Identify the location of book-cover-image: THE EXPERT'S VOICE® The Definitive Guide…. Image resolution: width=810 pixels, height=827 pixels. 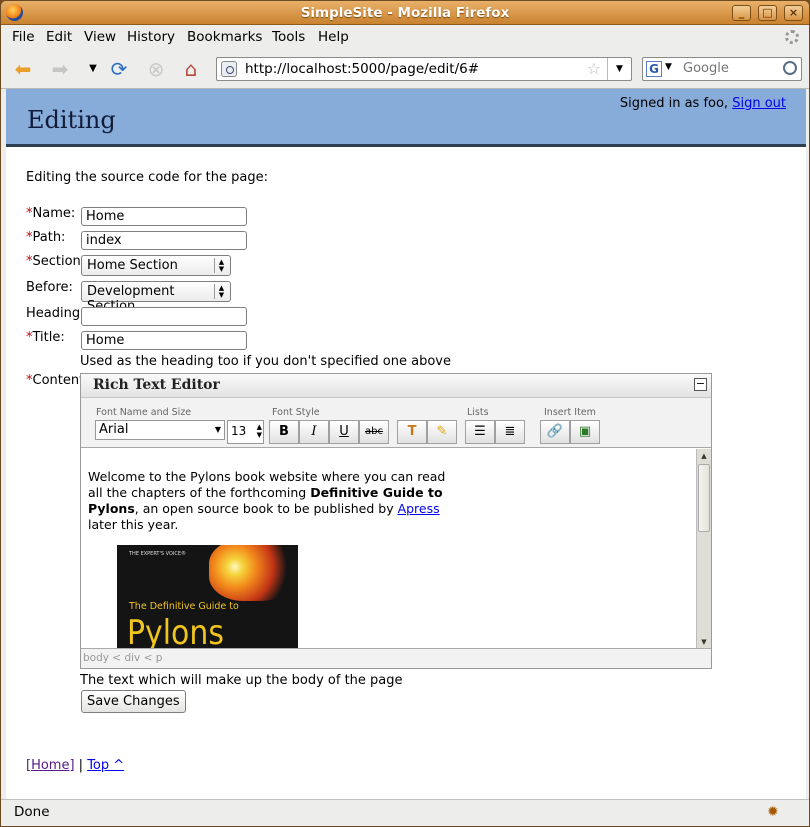
(207, 597).